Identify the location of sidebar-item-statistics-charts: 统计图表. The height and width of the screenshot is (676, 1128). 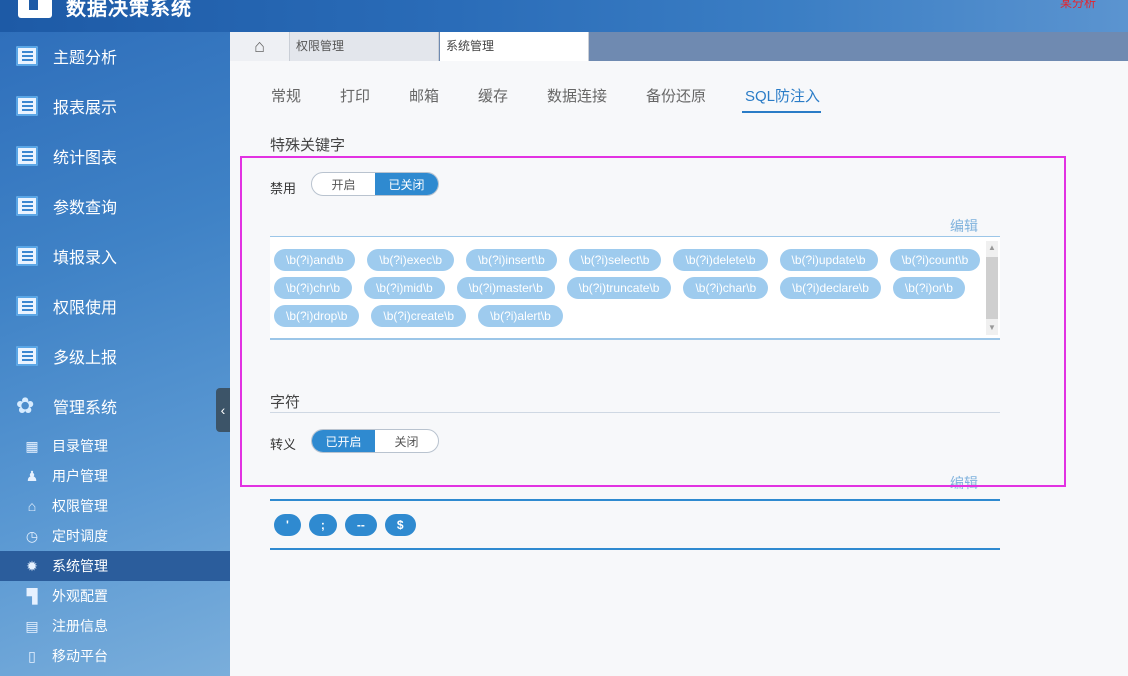
(115, 156).